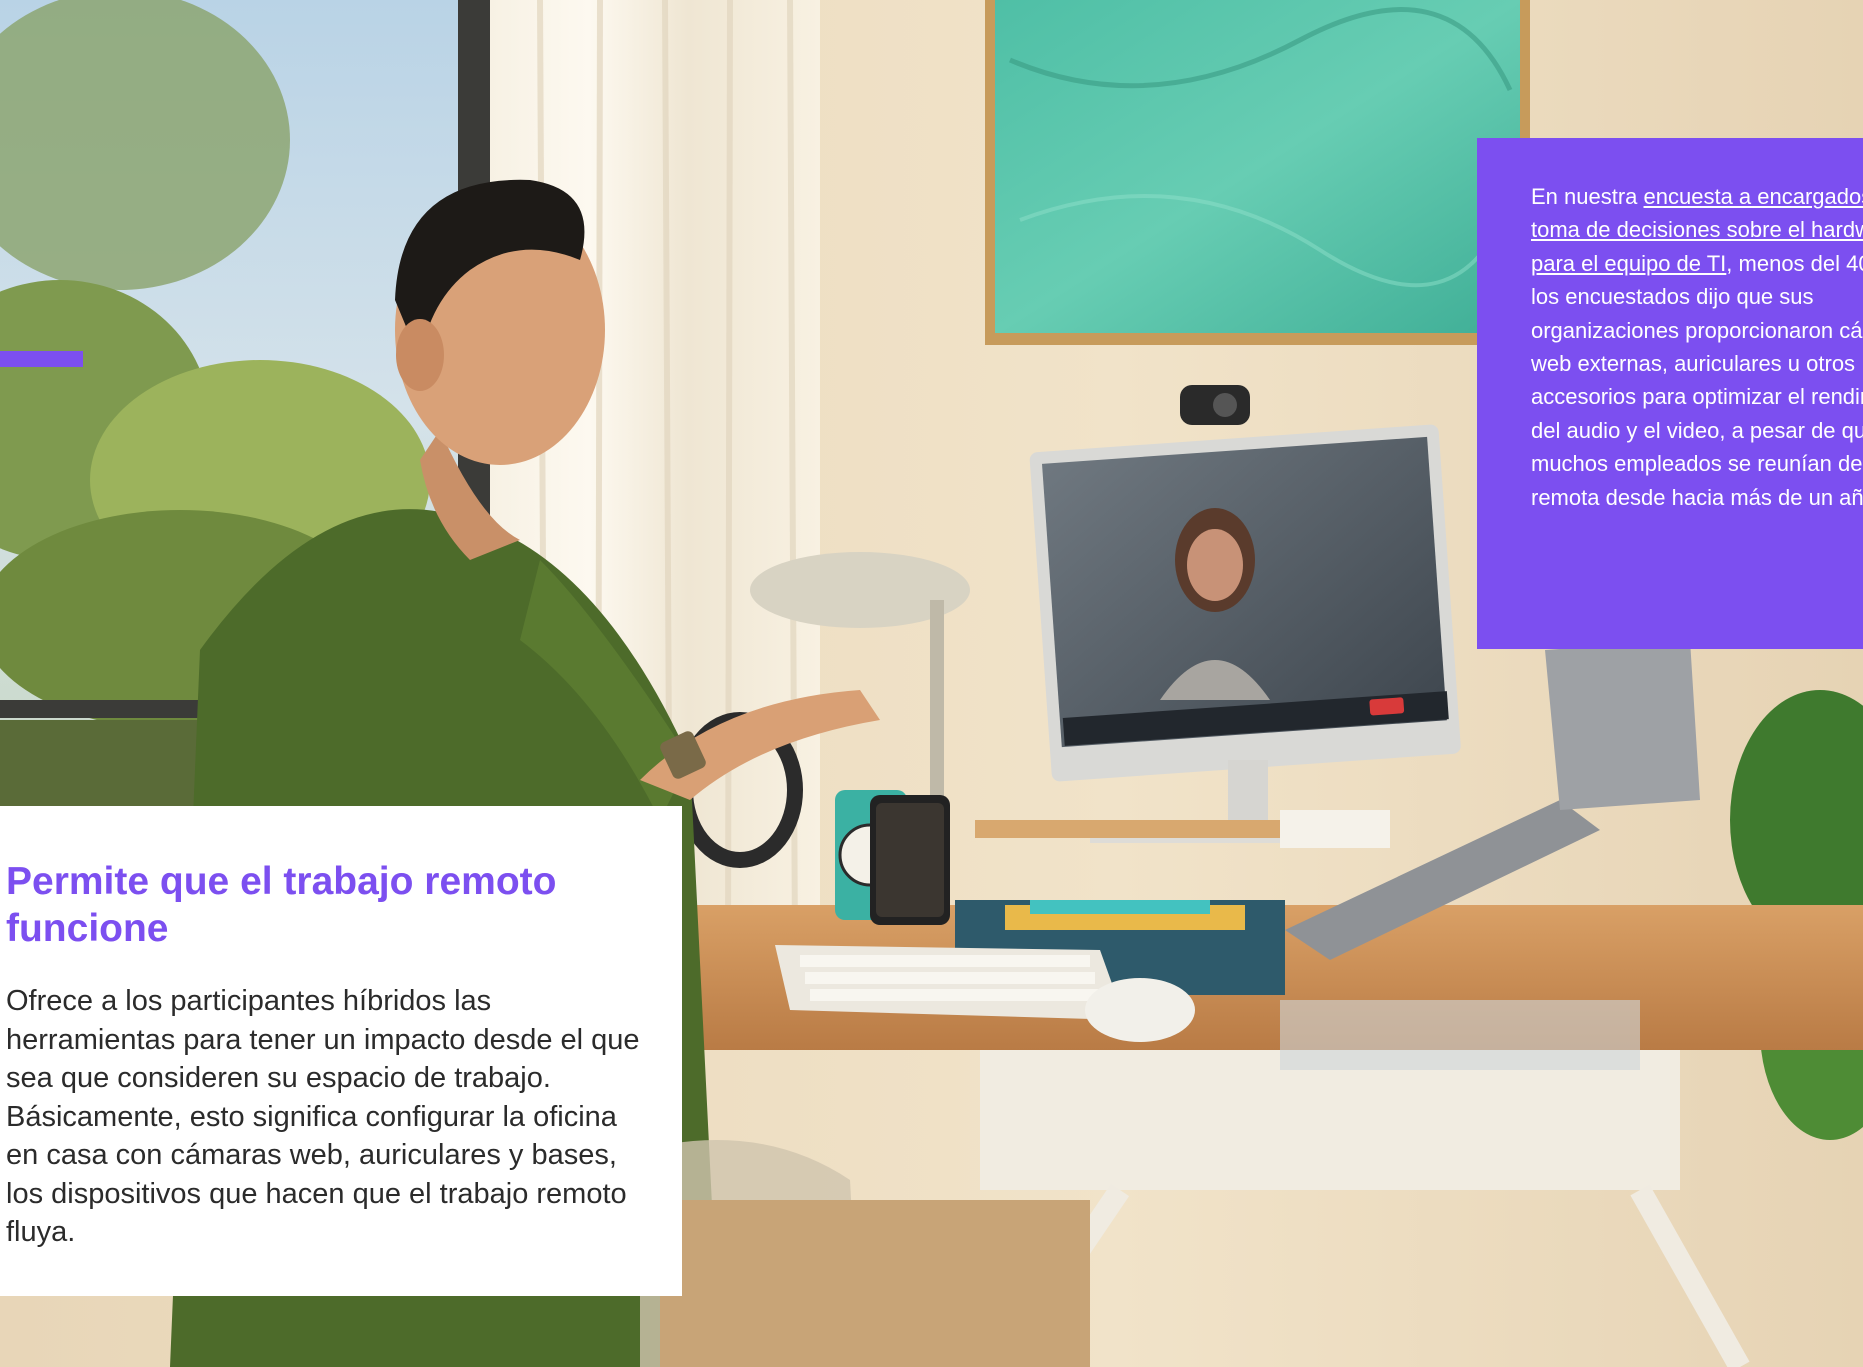 This screenshot has height=1367, width=1863. Describe the element at coordinates (281, 905) in the screenshot. I see `hero-heading: Permite que el trabajo remoto funcione` at that location.